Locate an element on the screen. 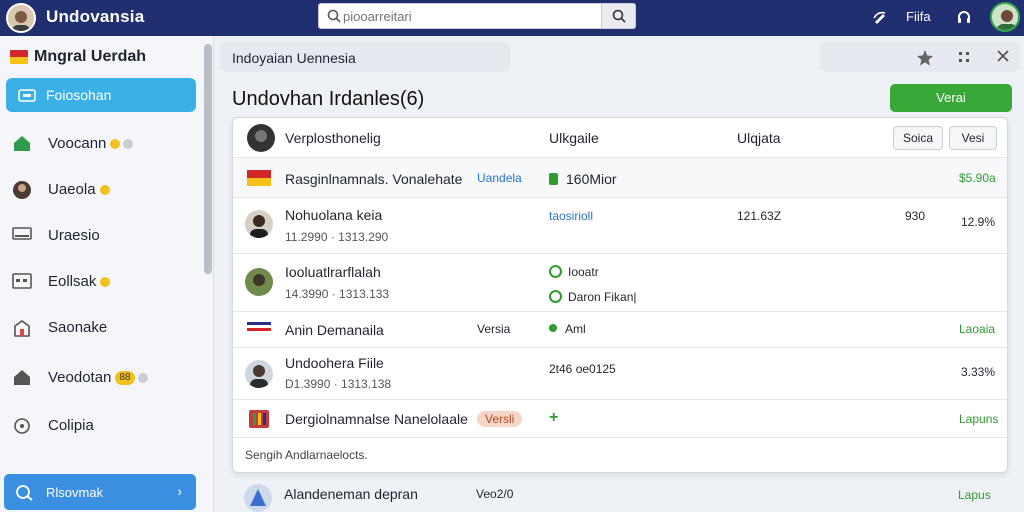 This screenshot has width=1024, height=512. row-name: Rasginlnamnals. Vonalehate is located at coordinates (374, 179).